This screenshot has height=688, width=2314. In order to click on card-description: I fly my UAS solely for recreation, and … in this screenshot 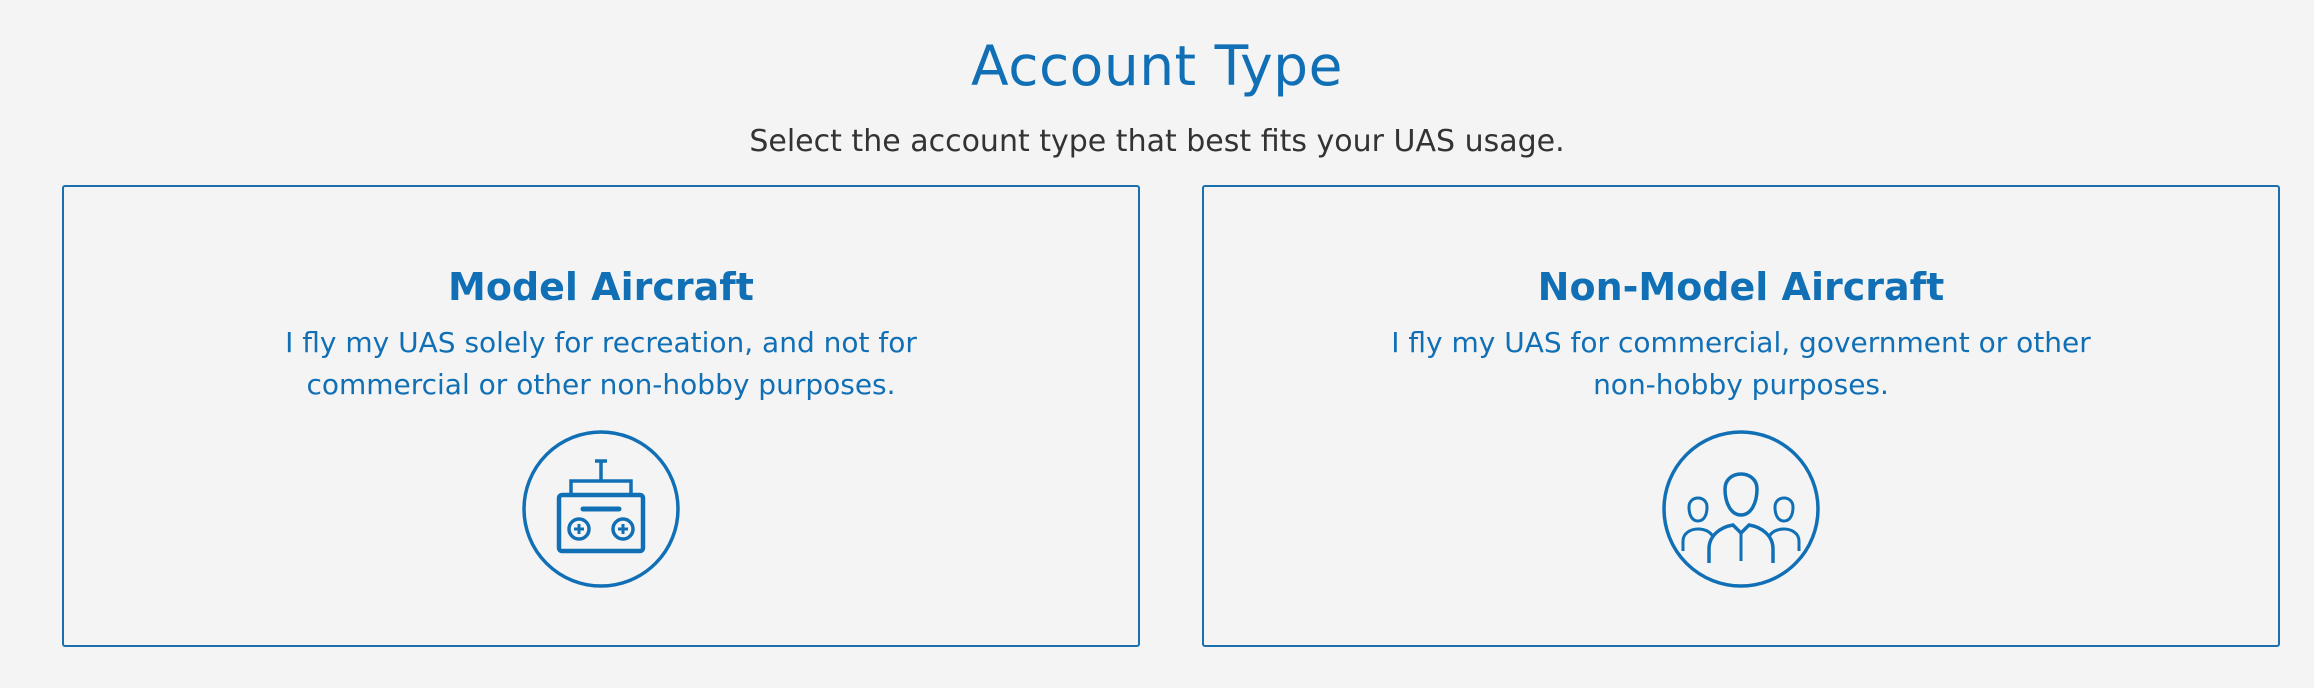, I will do `click(601, 363)`.